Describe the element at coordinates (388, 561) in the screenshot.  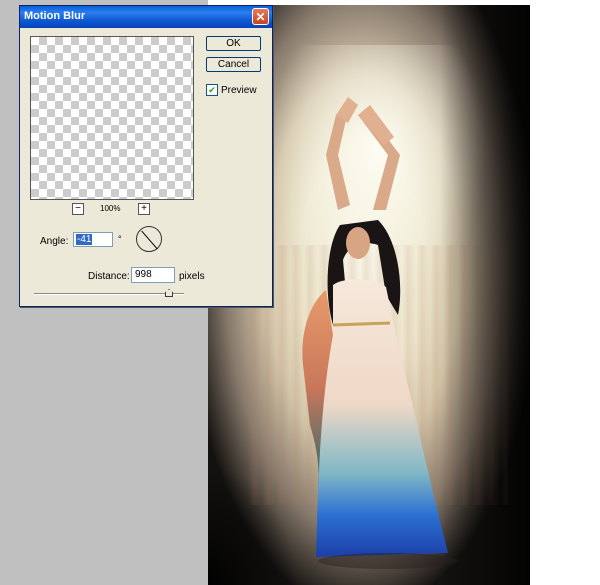
I see `floor-shadow` at that location.